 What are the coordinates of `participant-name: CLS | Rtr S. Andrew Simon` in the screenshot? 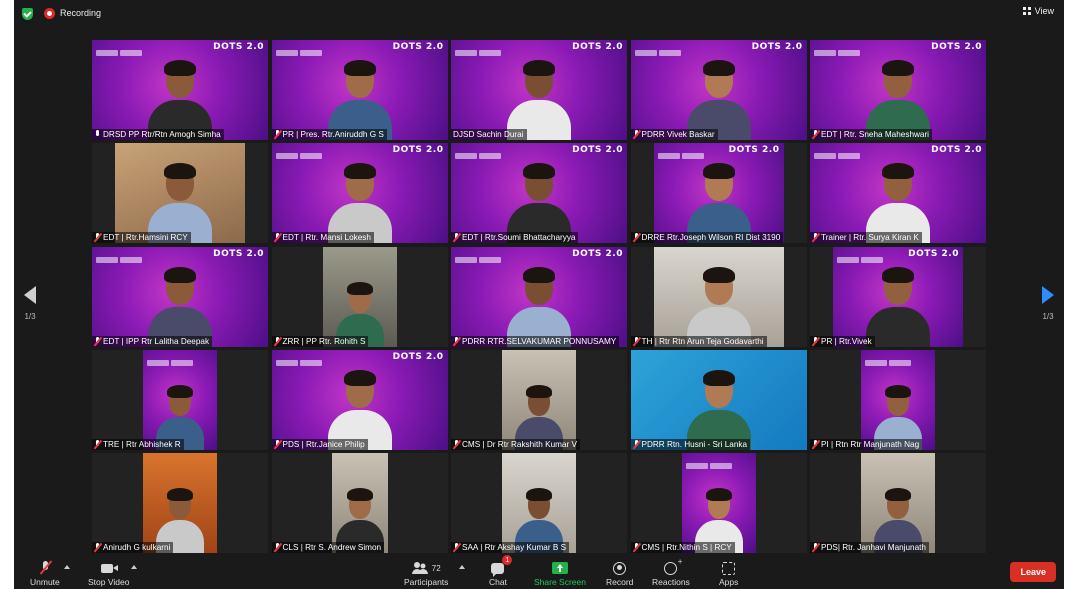 It's located at (332, 548).